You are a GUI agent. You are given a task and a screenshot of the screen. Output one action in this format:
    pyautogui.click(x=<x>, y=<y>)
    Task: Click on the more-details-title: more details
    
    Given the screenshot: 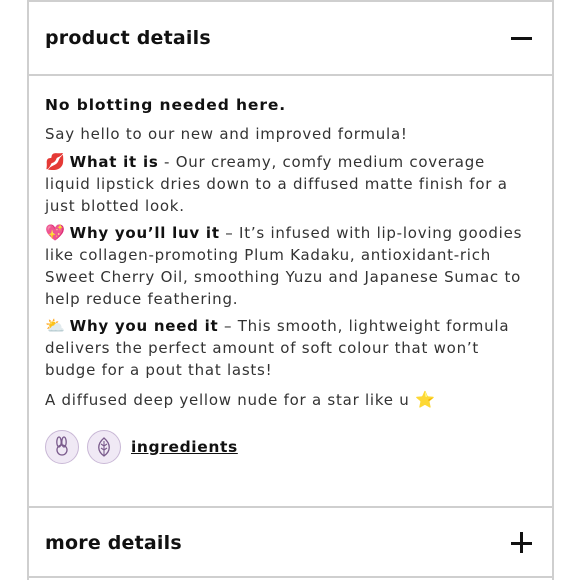 What is the action you would take?
    pyautogui.click(x=113, y=543)
    